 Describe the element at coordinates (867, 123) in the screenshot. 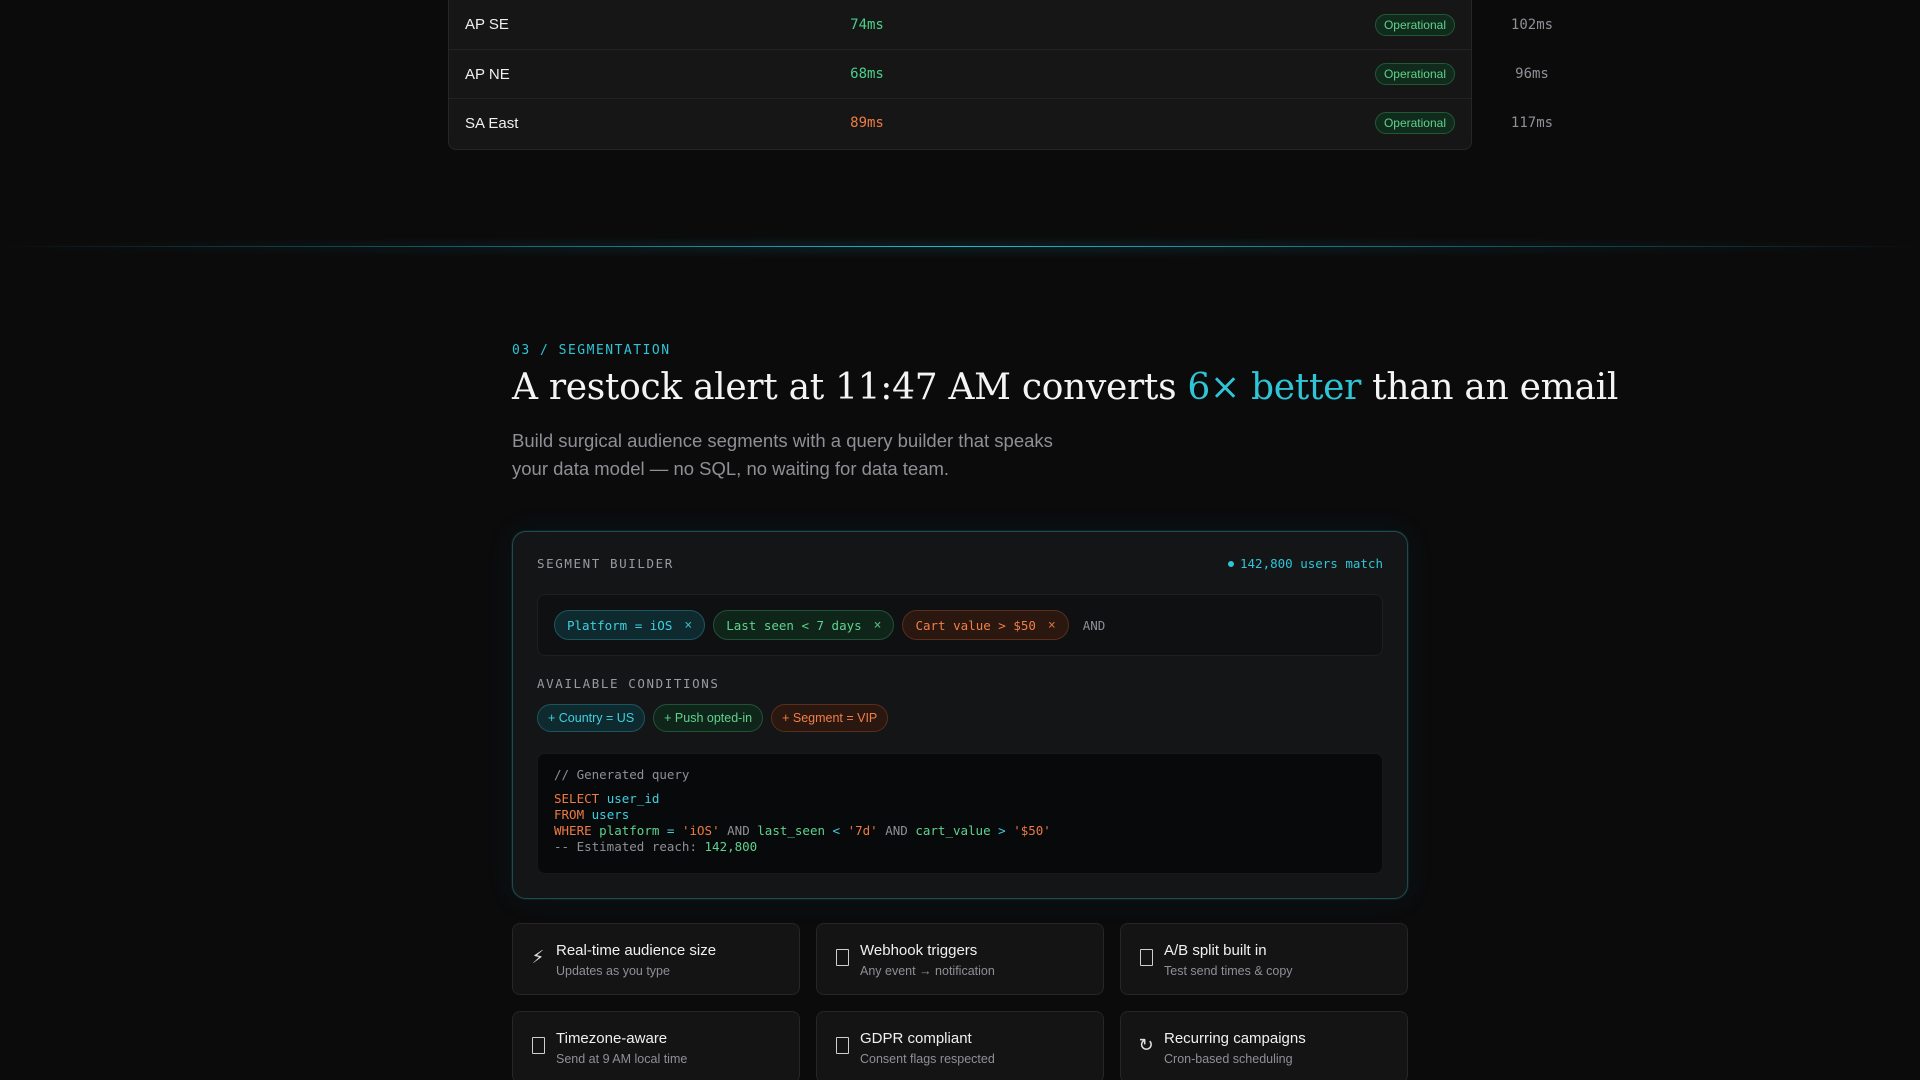

I see `region-latency: 89ms` at that location.